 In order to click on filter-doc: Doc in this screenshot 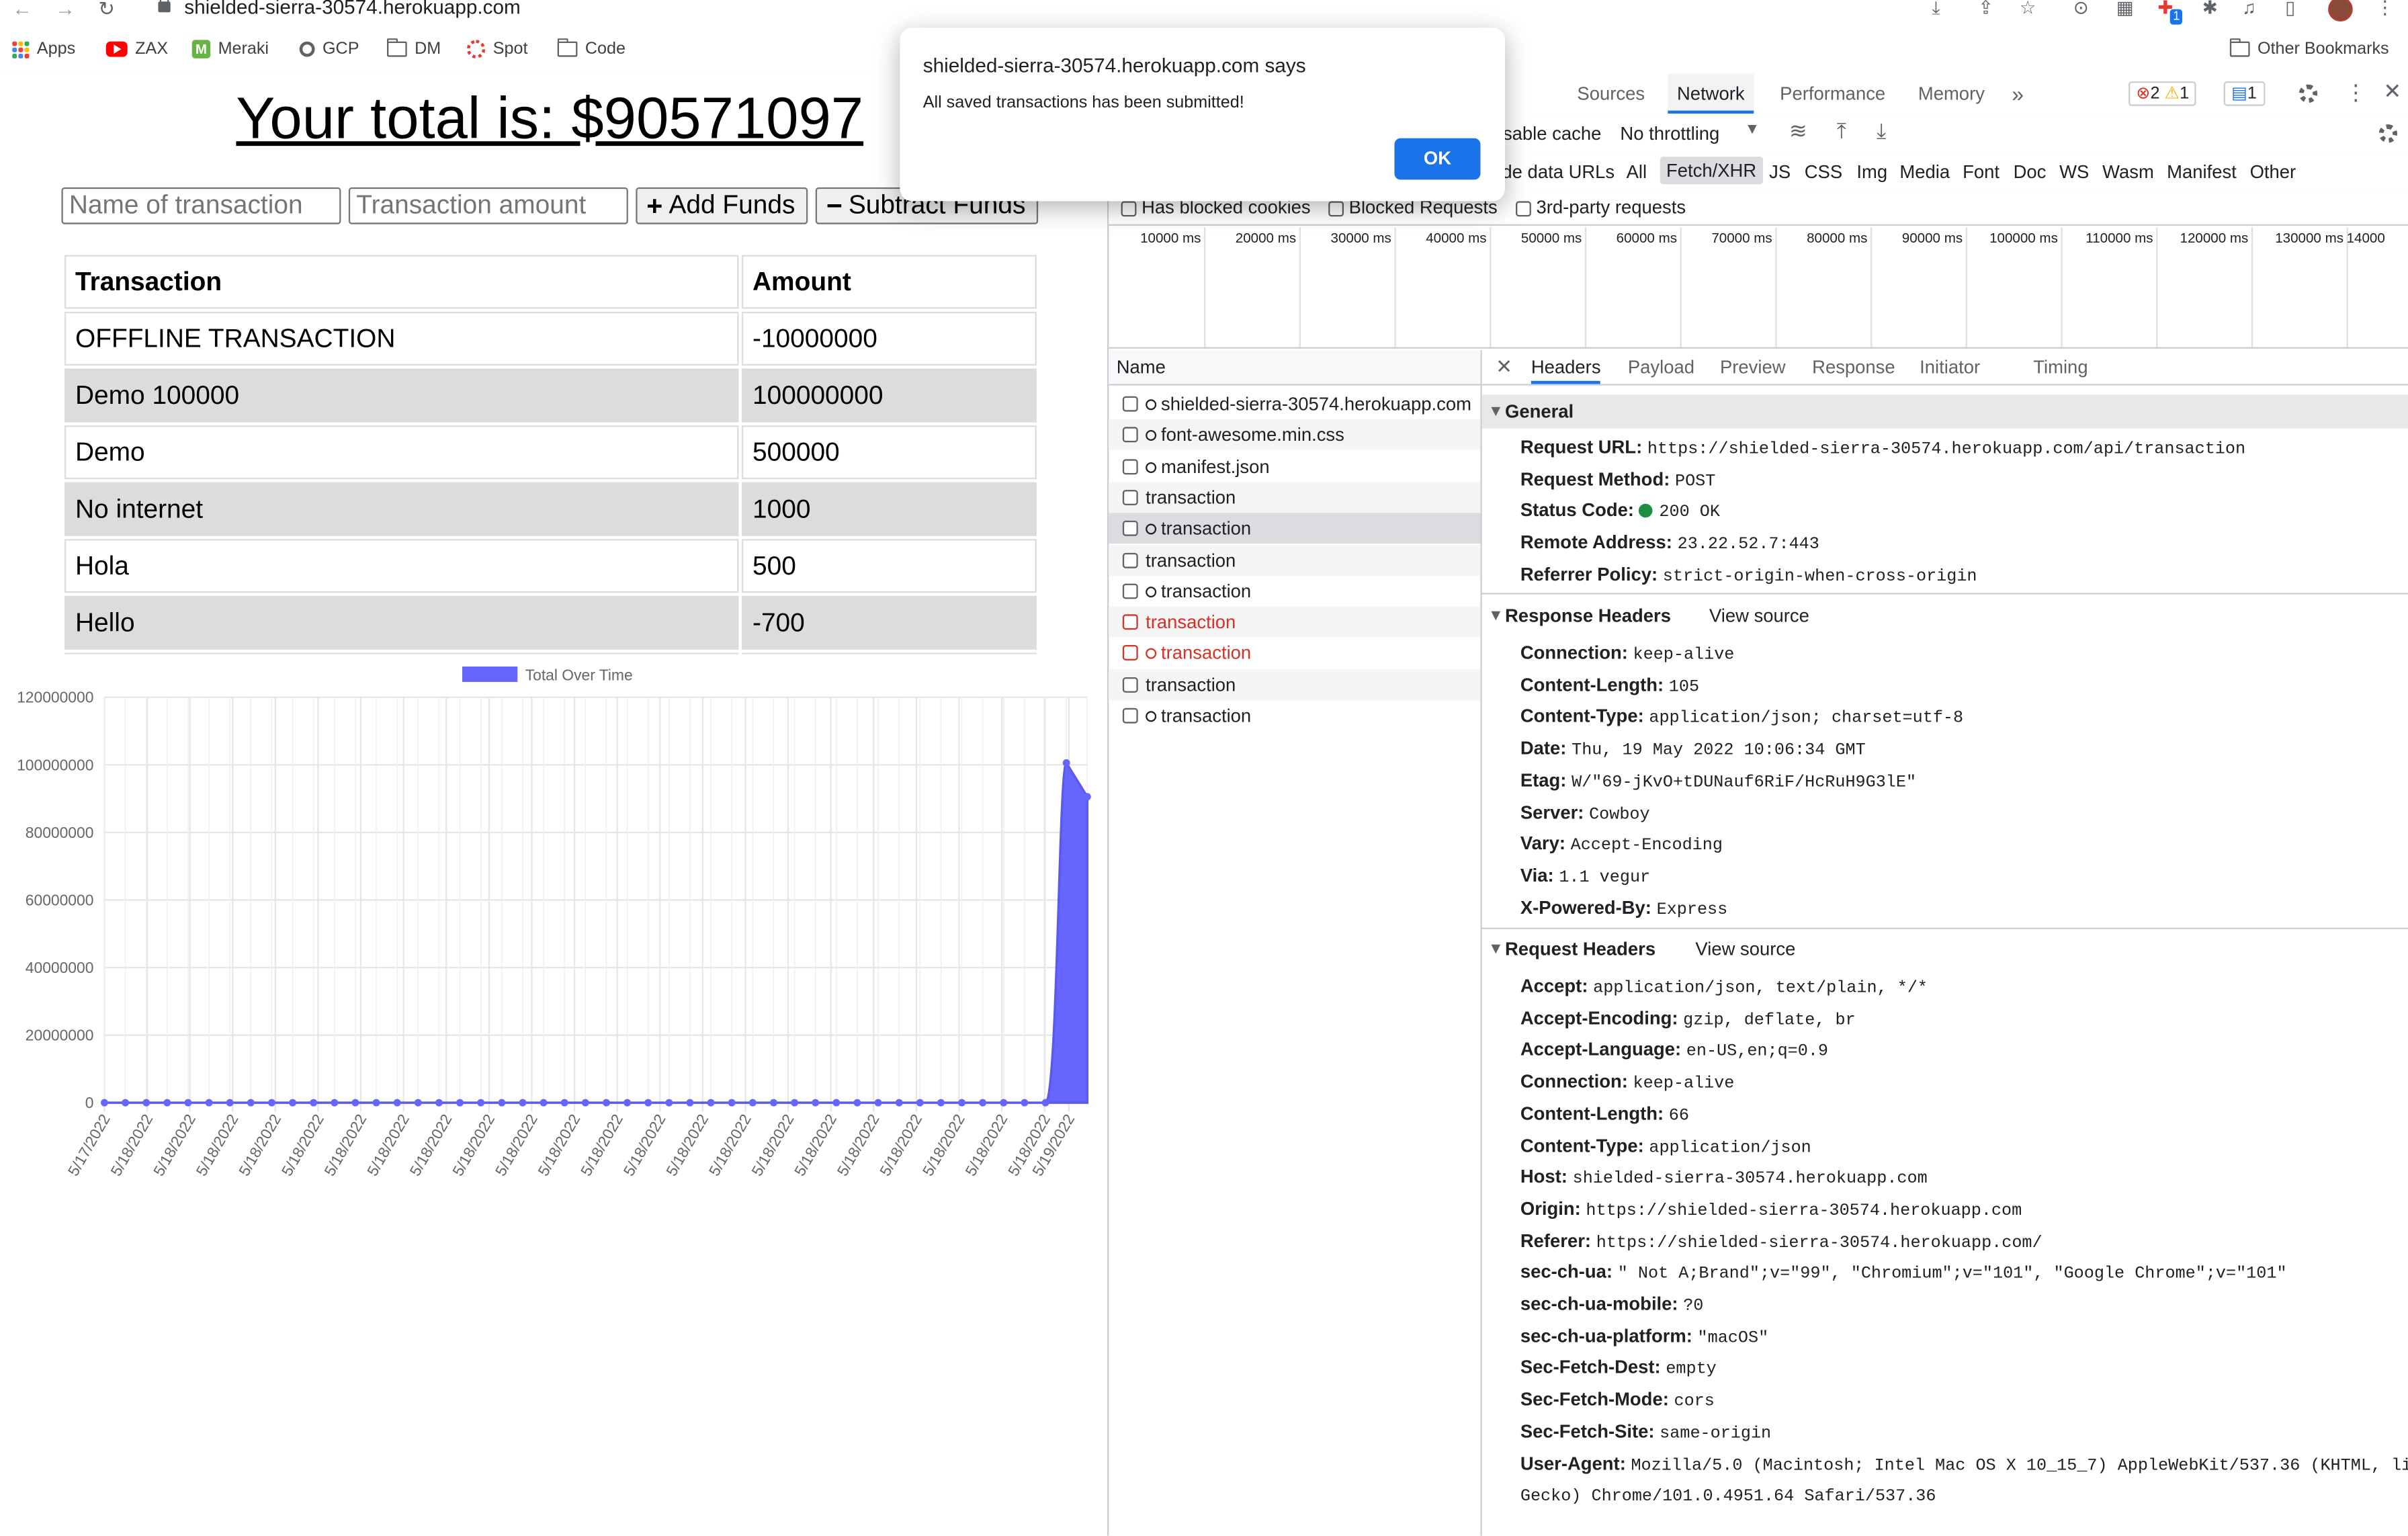, I will do `click(2030, 172)`.